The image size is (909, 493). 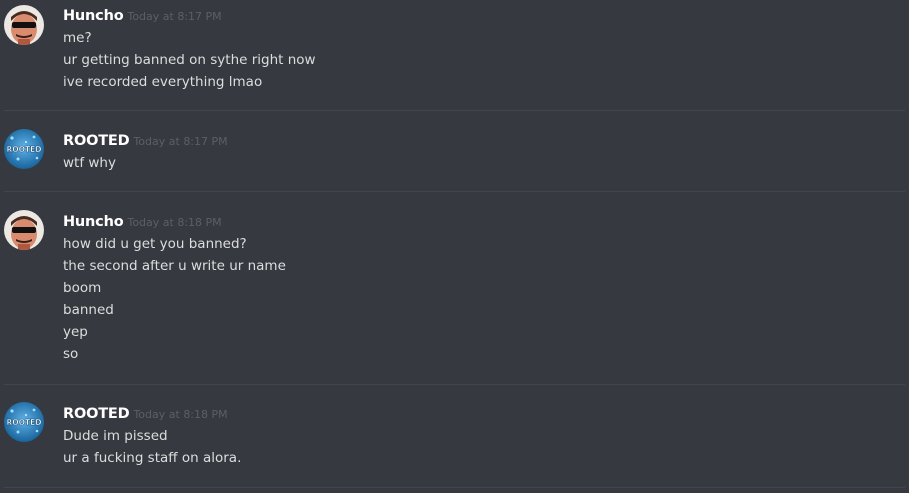 I want to click on message-text: me?, so click(x=77, y=38).